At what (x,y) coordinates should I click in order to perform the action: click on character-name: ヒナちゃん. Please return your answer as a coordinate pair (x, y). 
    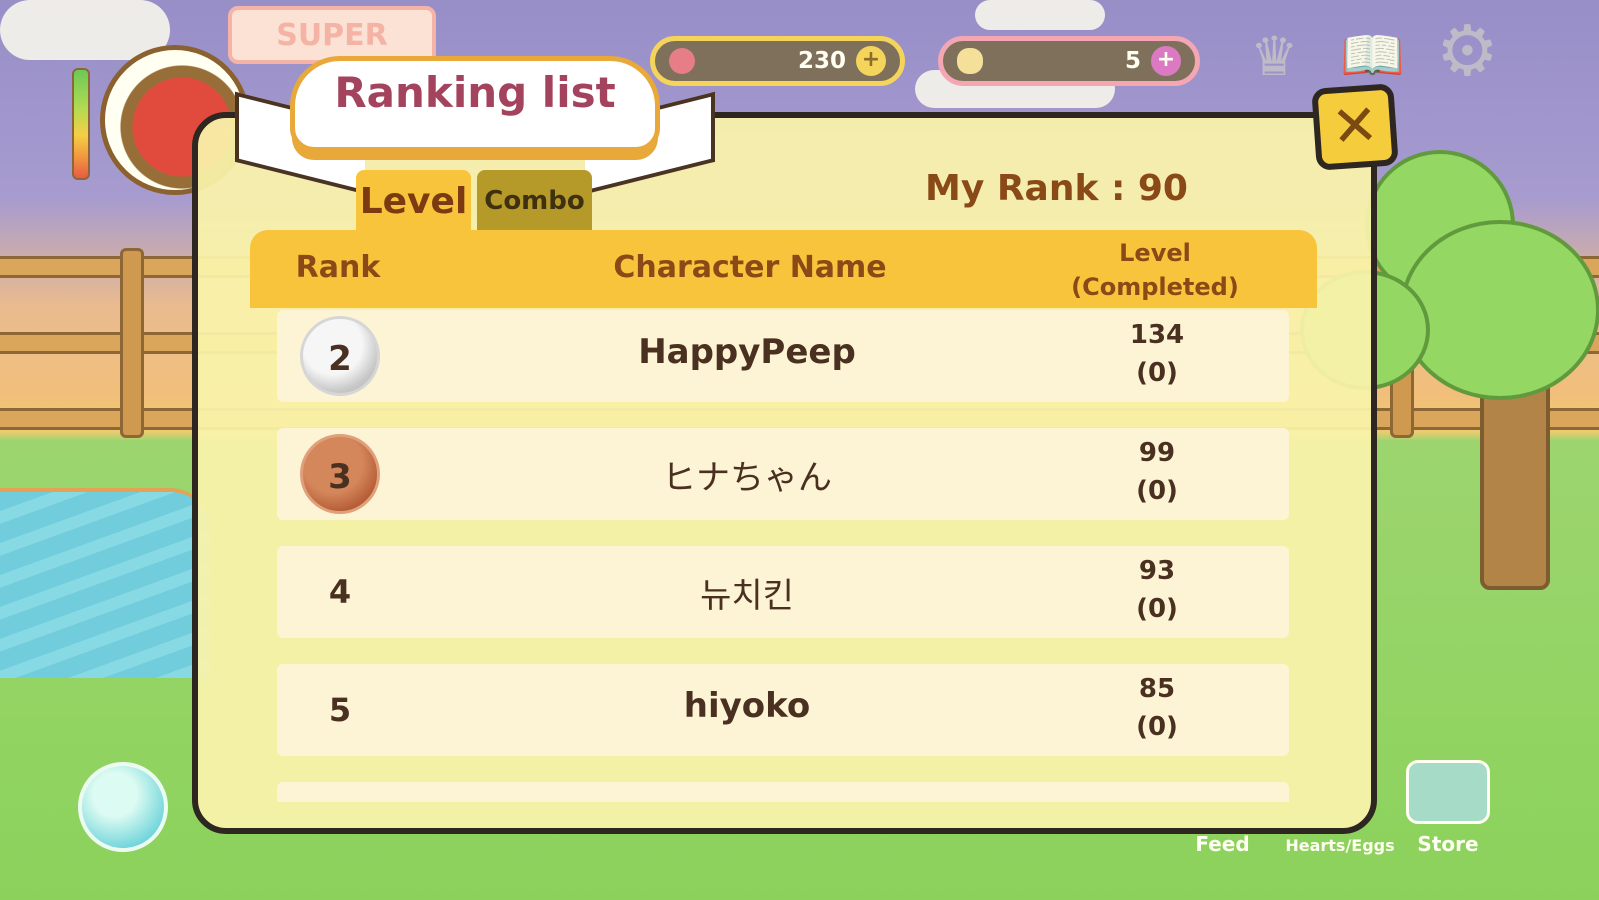
    Looking at the image, I should click on (747, 478).